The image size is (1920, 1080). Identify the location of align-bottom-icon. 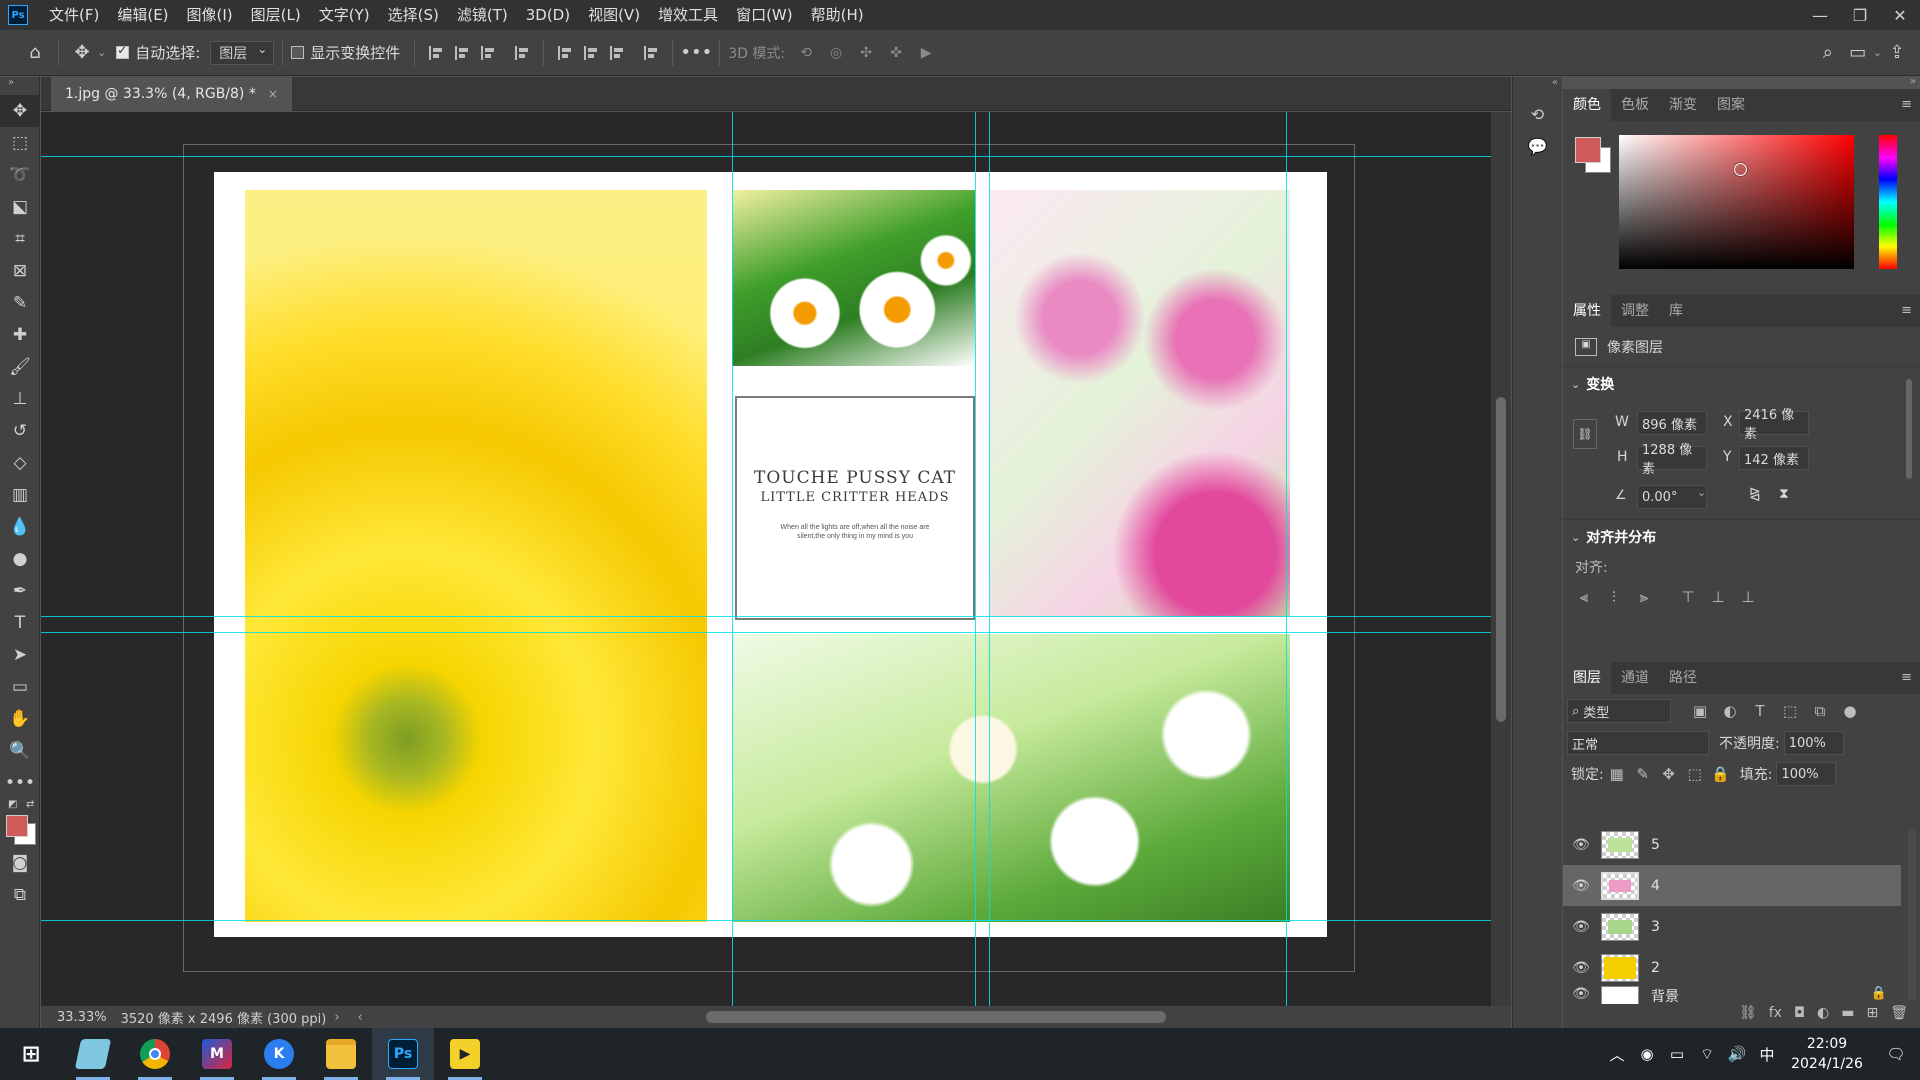
(617, 53).